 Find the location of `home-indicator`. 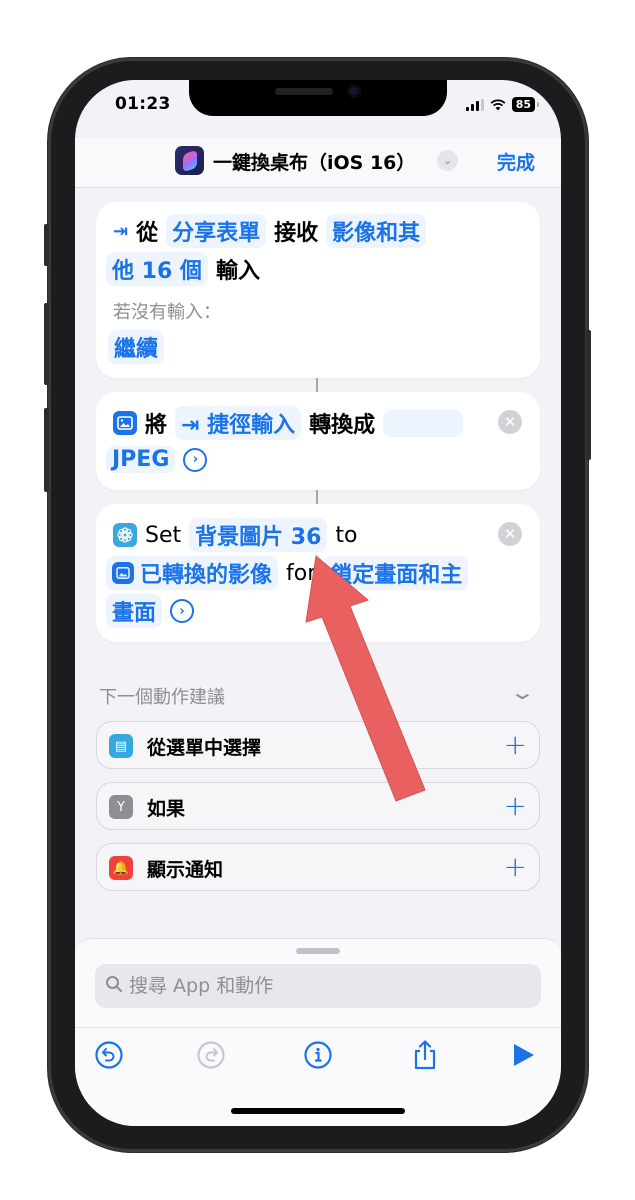

home-indicator is located at coordinates (318, 1111).